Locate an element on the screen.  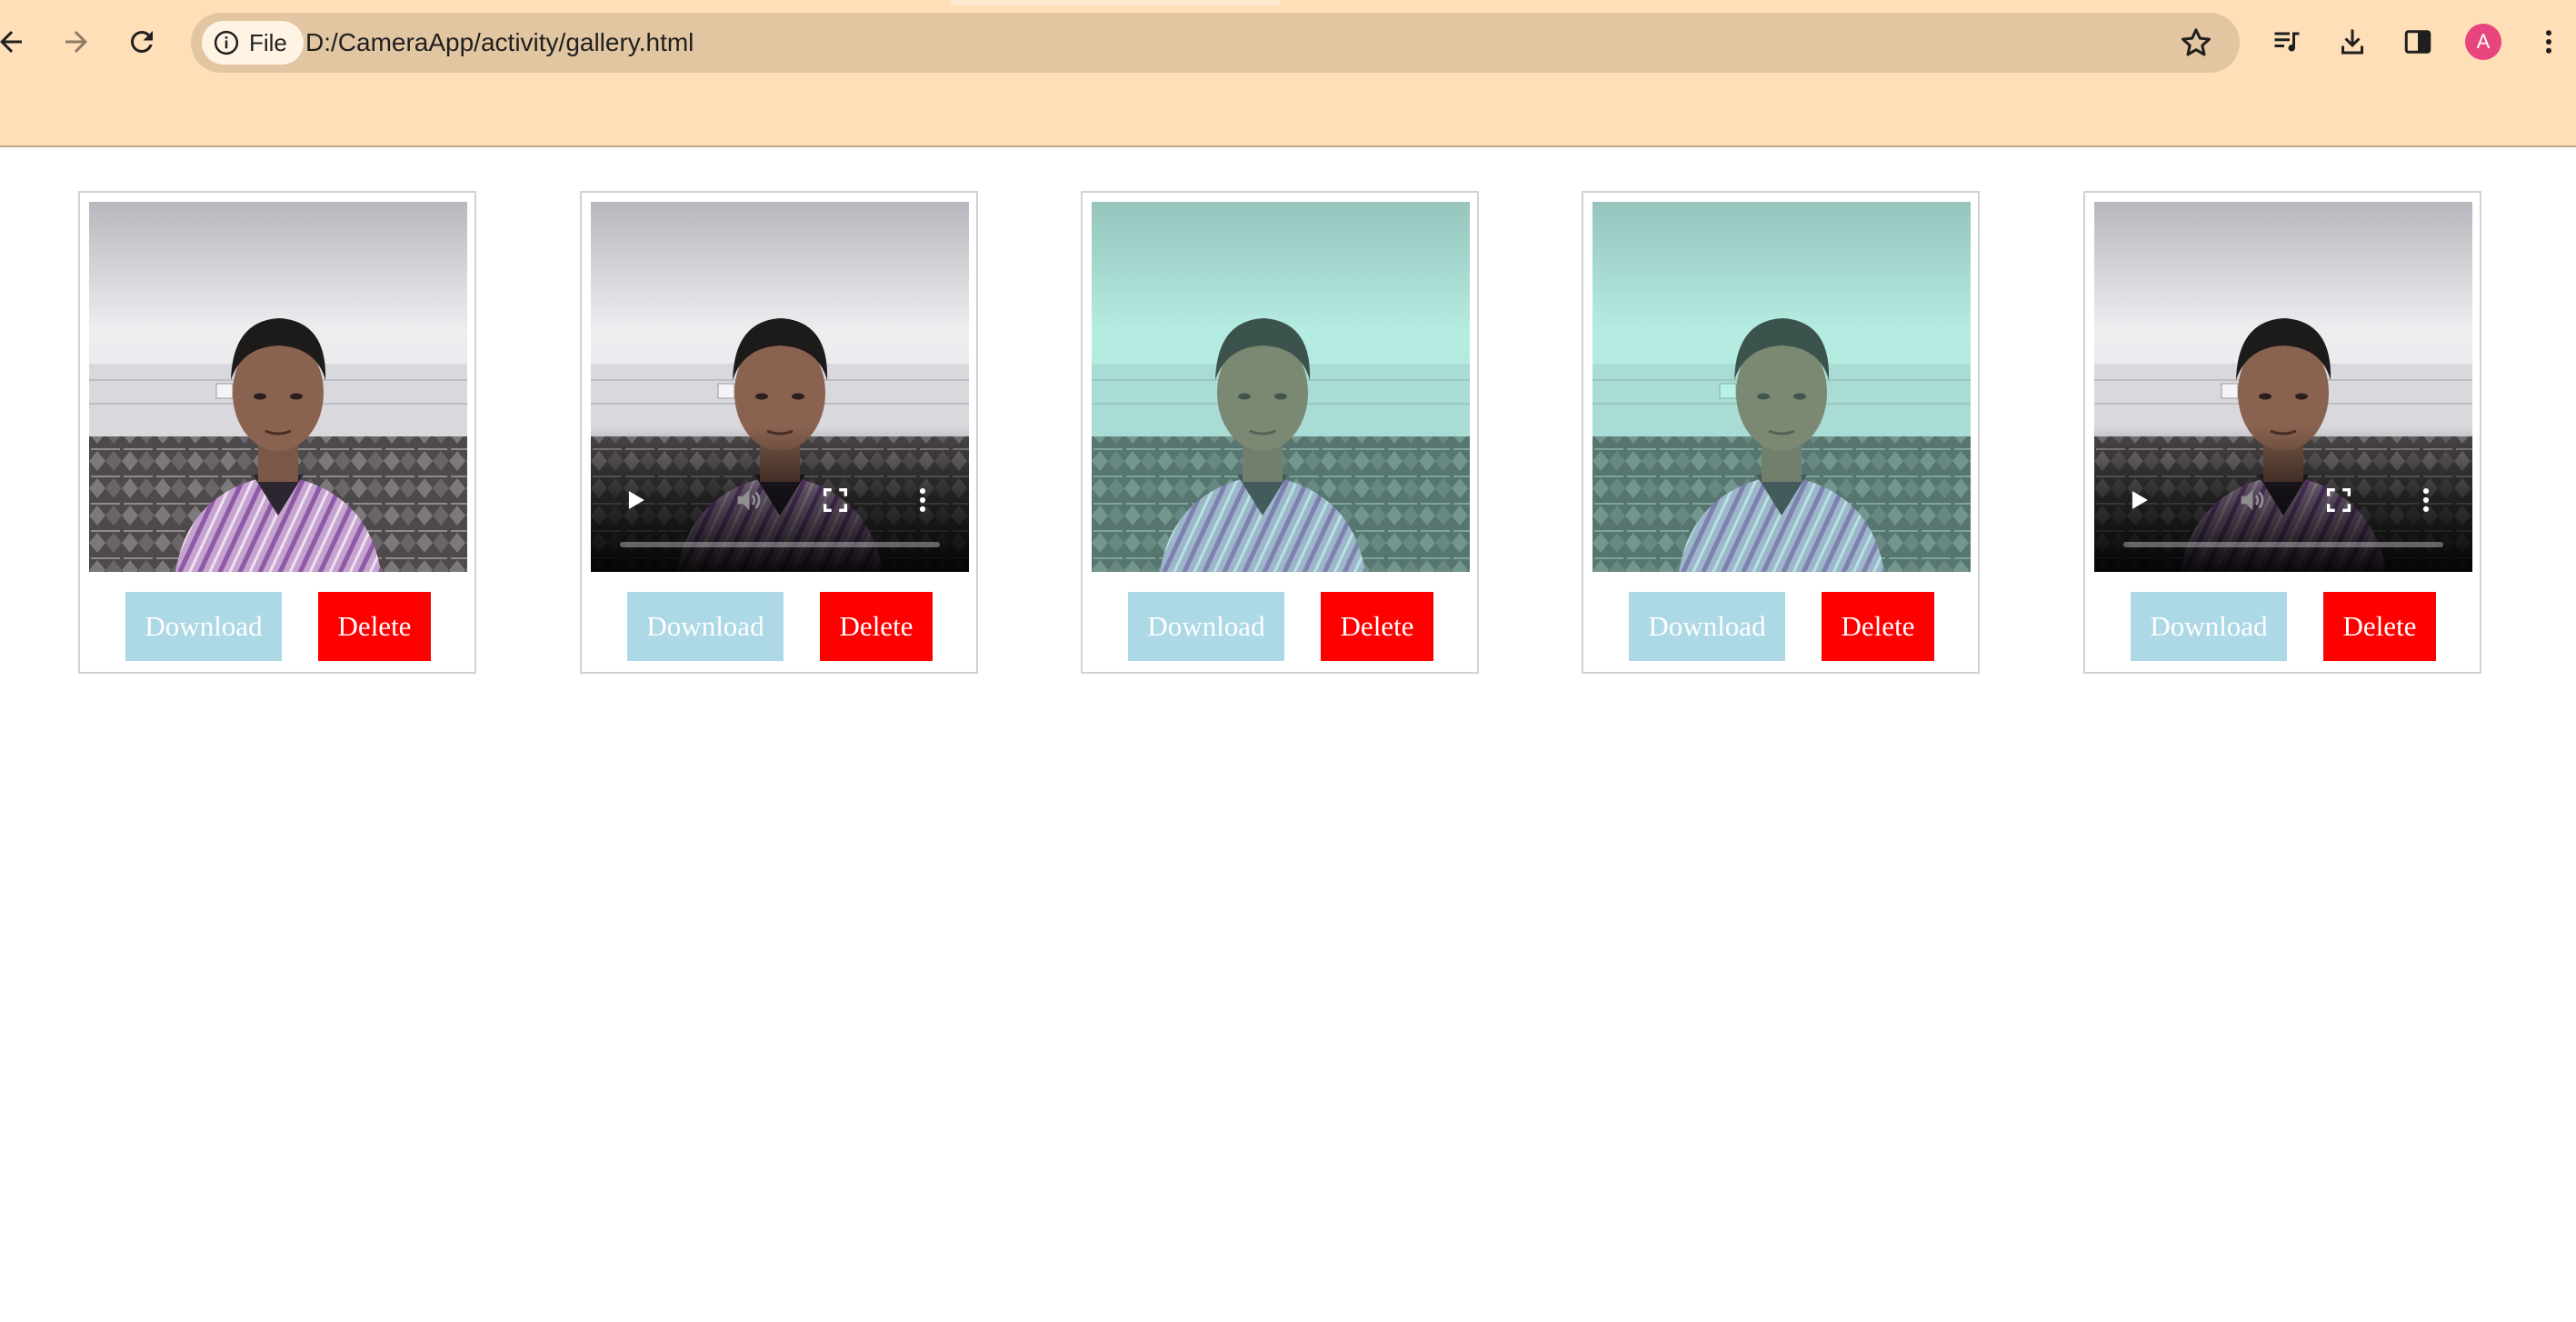
back-arrow-icon is located at coordinates (18, 41).